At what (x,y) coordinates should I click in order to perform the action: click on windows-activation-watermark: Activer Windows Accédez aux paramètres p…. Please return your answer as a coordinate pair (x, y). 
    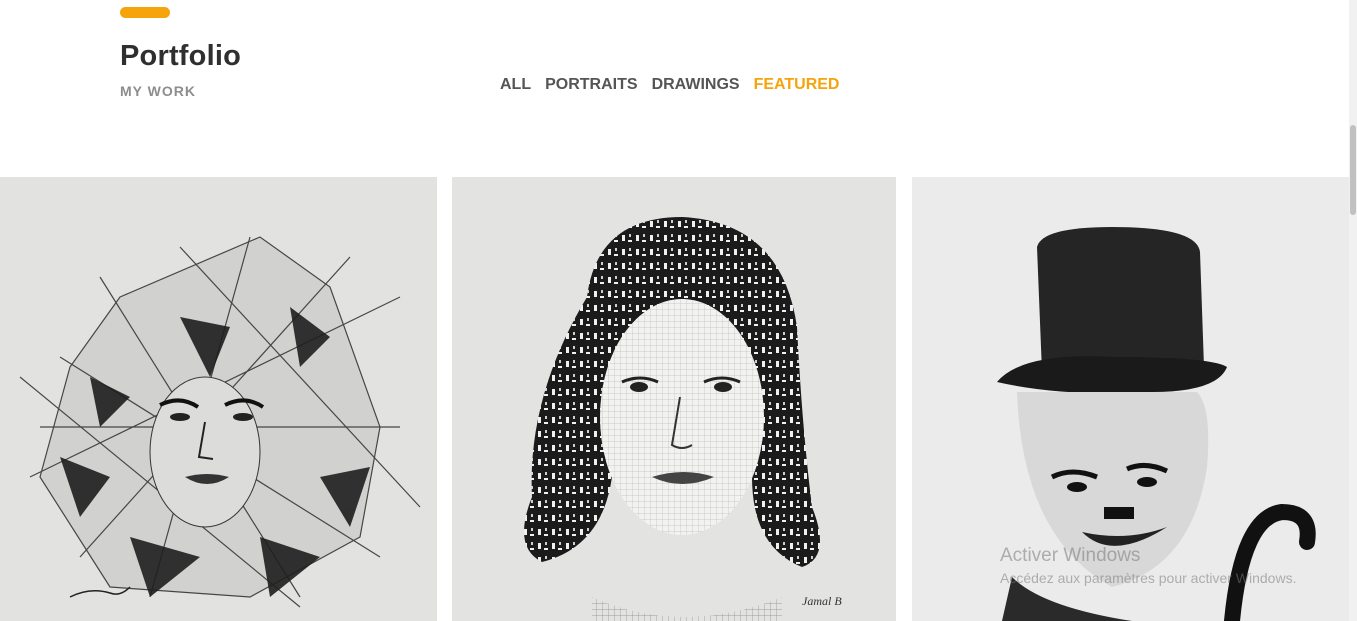
    Looking at the image, I should click on (1148, 565).